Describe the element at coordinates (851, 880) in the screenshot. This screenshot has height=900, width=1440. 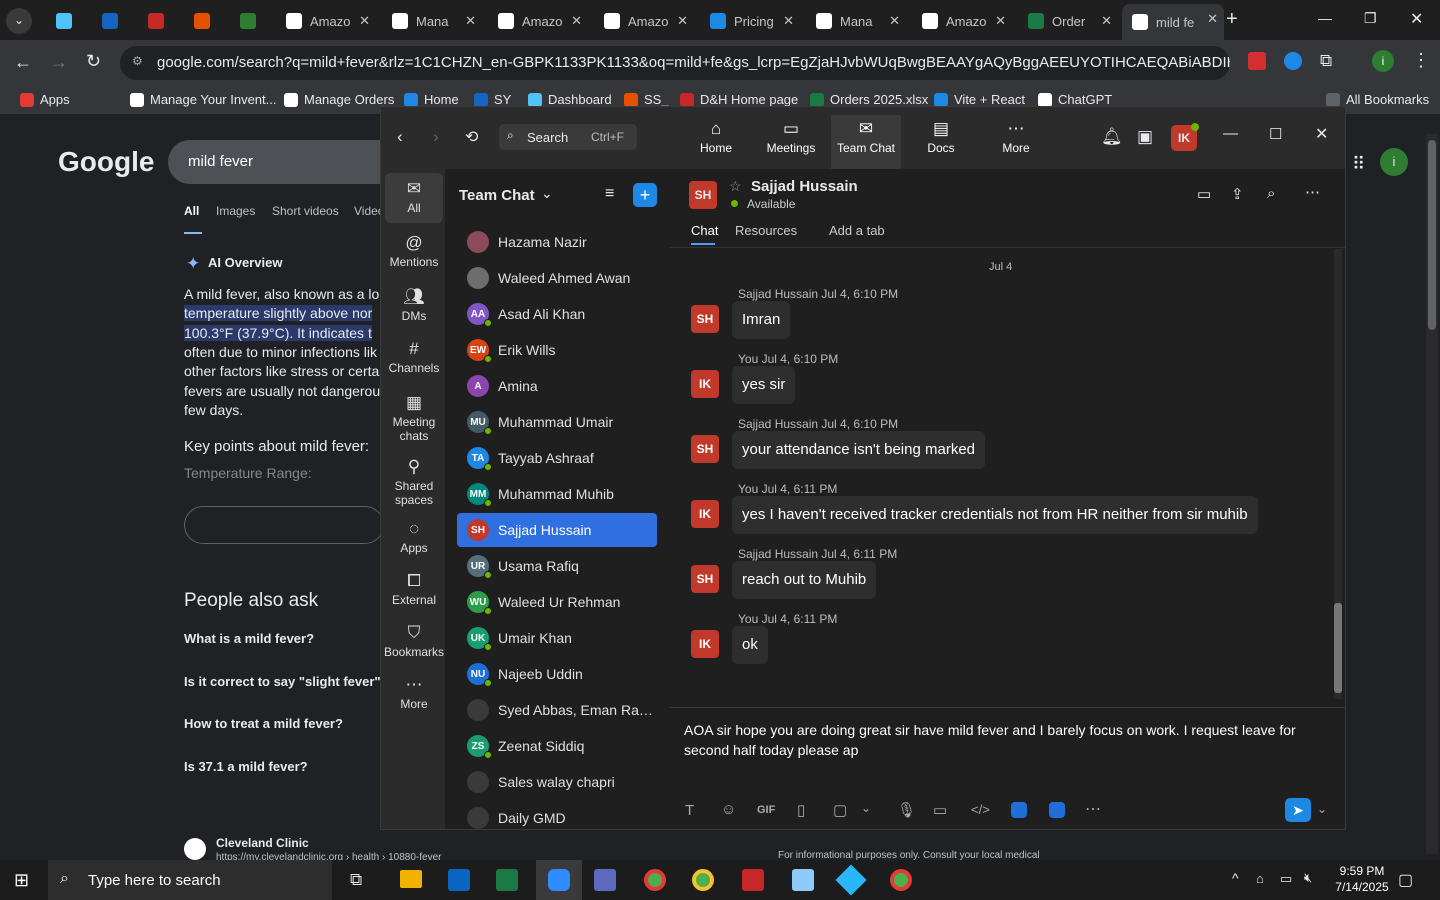
I see `app-diamond-icon` at that location.